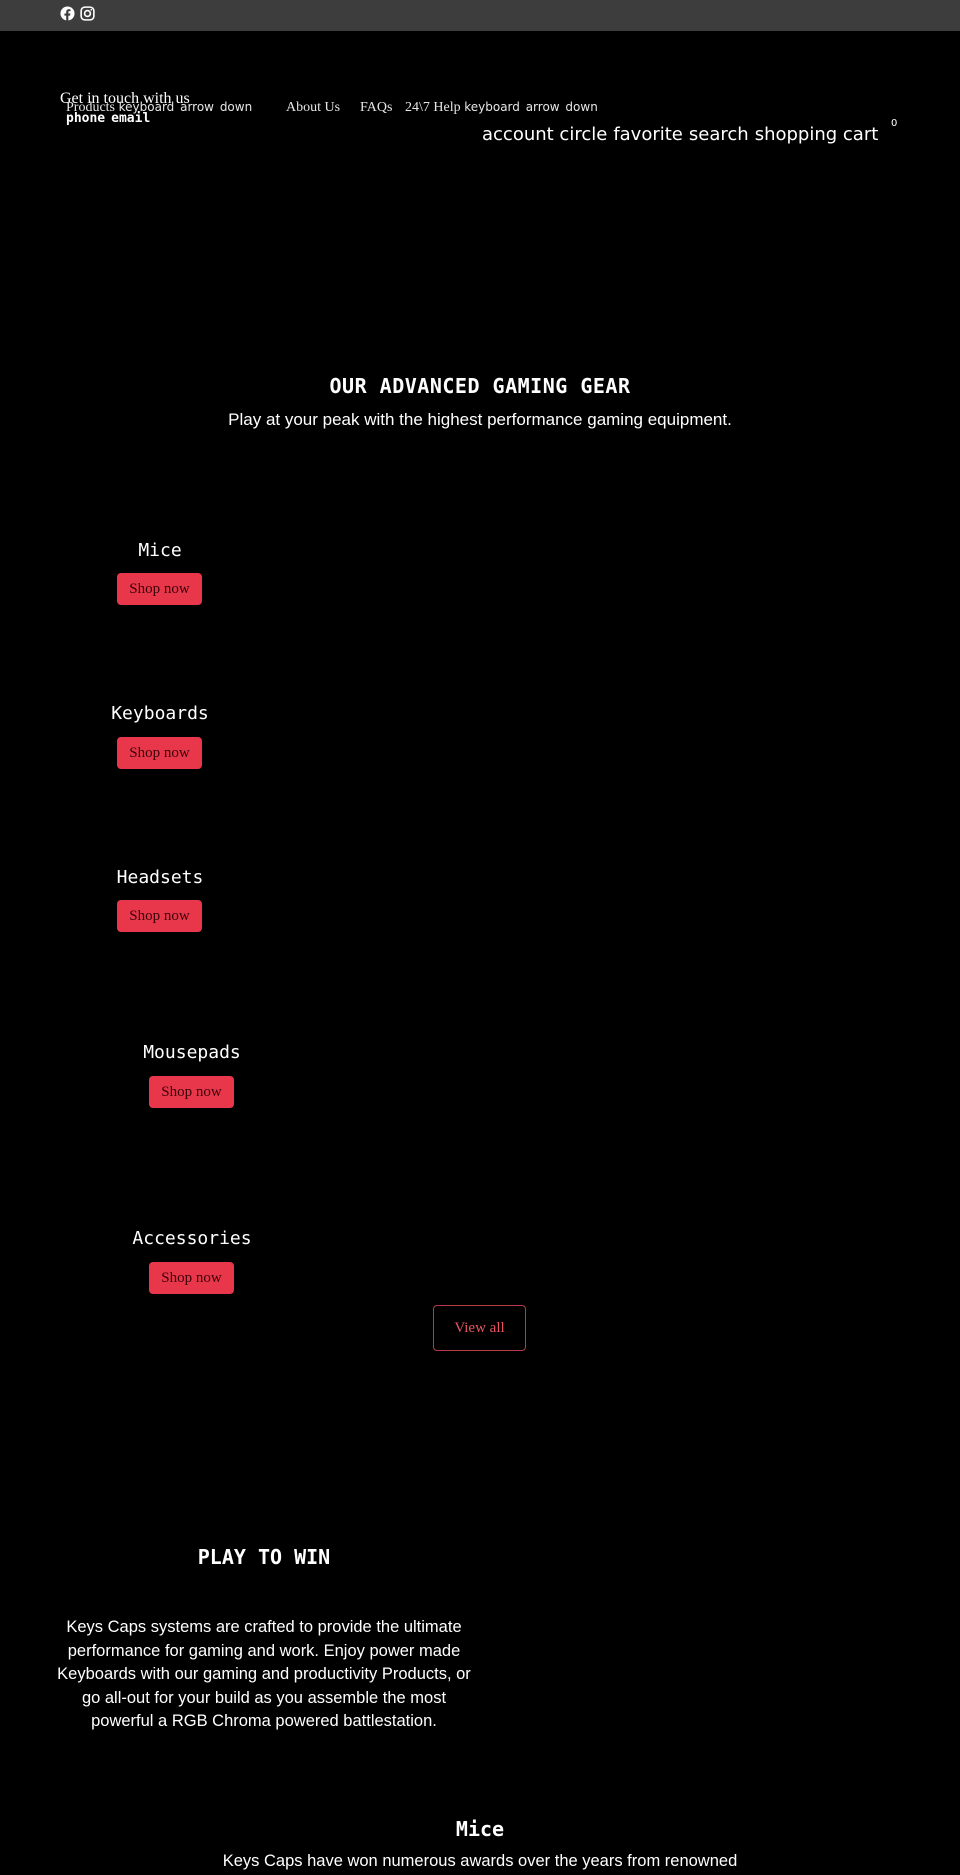  Describe the element at coordinates (480, 15) in the screenshot. I see `top-bar` at that location.